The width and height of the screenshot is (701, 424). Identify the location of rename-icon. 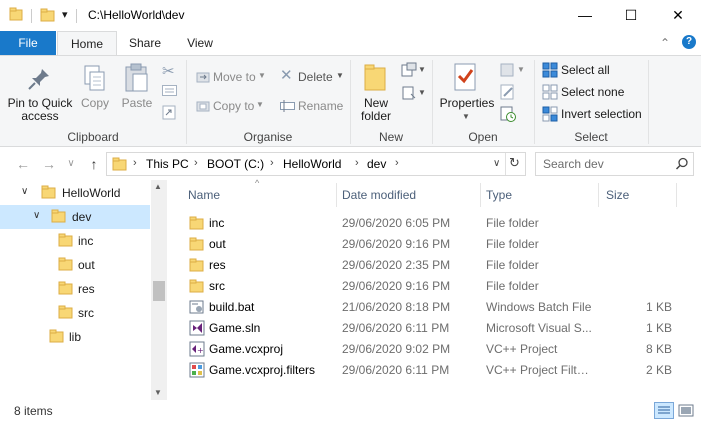
(287, 106).